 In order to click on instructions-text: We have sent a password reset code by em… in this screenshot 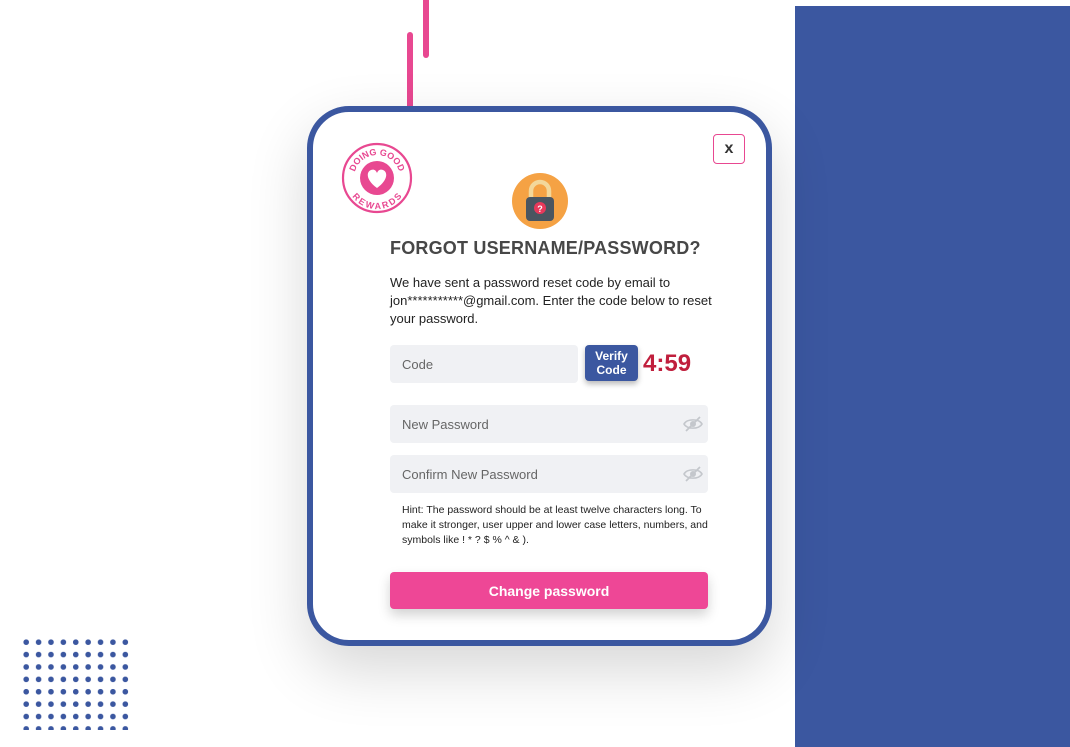, I will do `click(551, 300)`.